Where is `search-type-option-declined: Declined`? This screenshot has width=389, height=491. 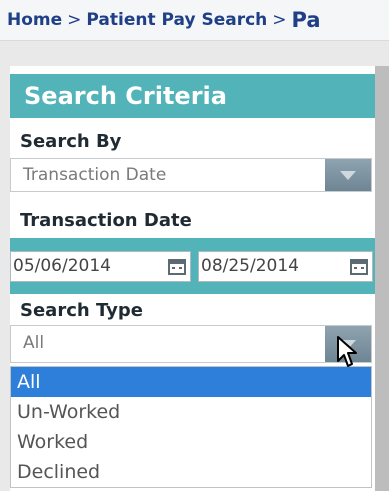 search-type-option-declined: Declined is located at coordinates (191, 472).